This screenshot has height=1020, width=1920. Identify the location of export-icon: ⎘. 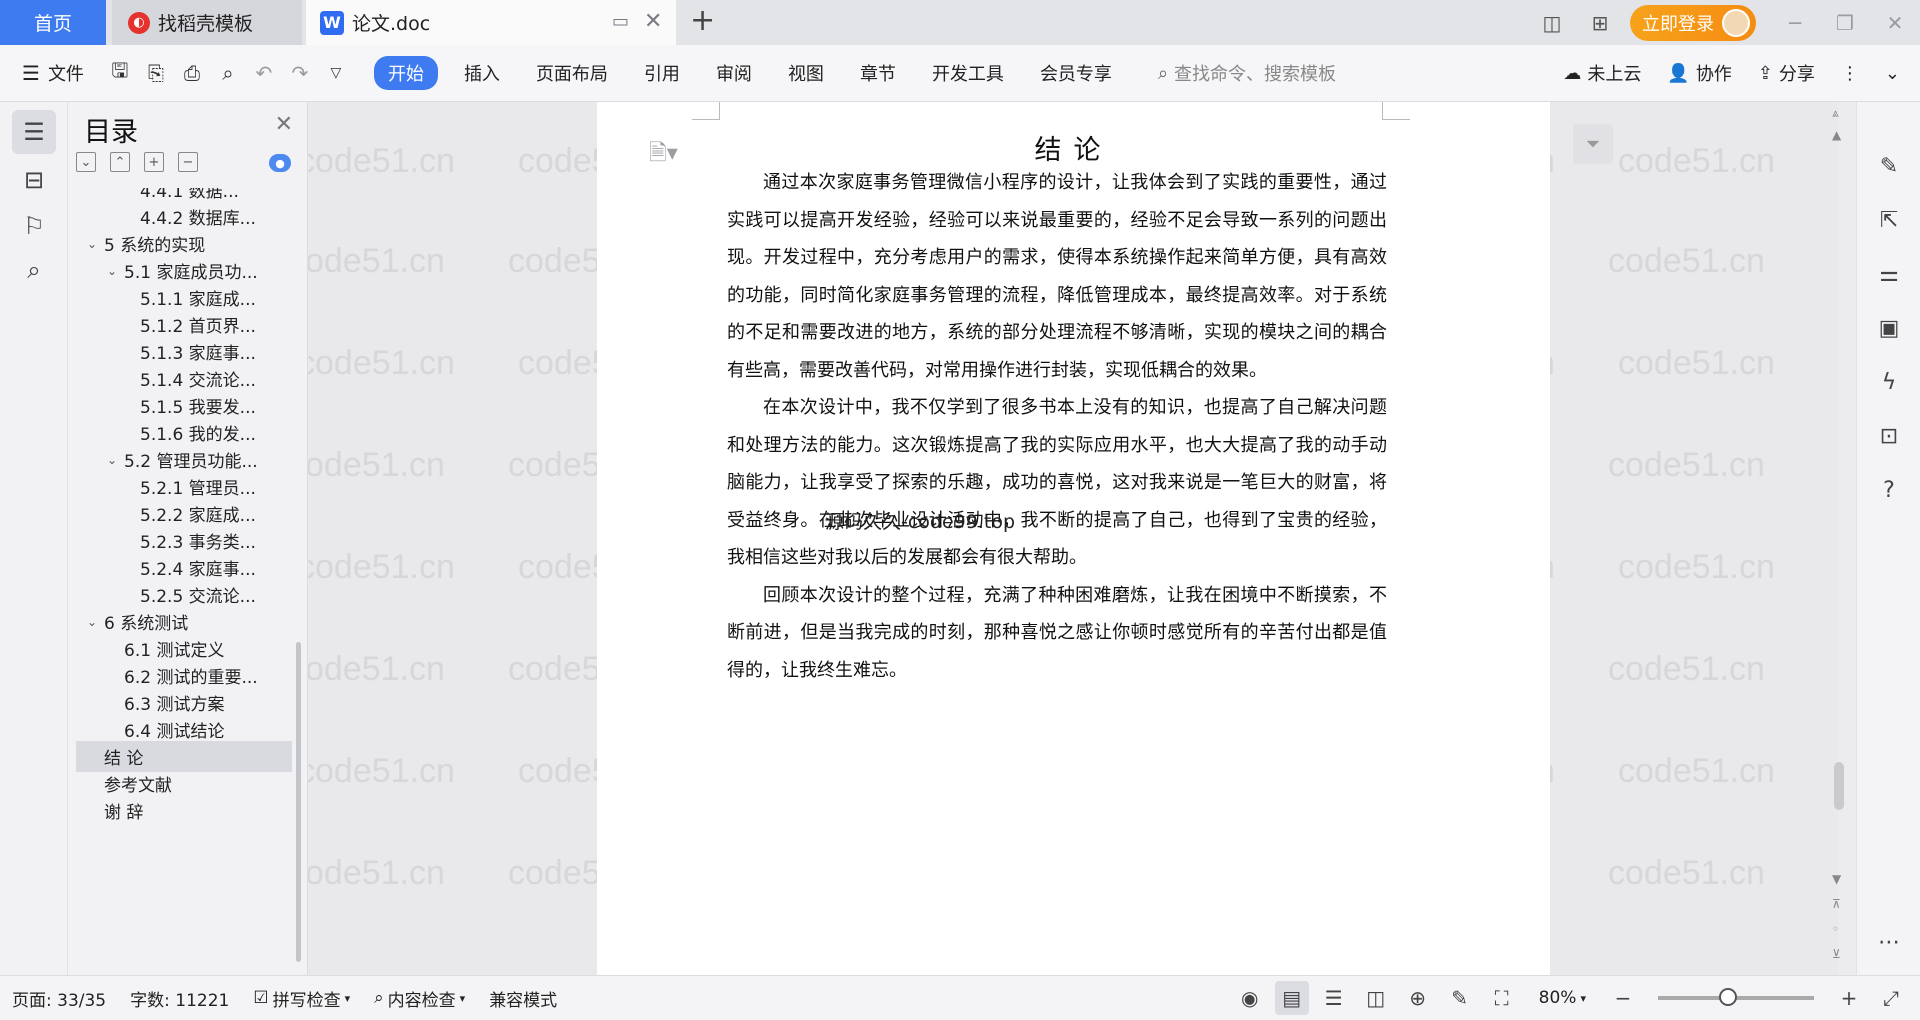
(156, 73).